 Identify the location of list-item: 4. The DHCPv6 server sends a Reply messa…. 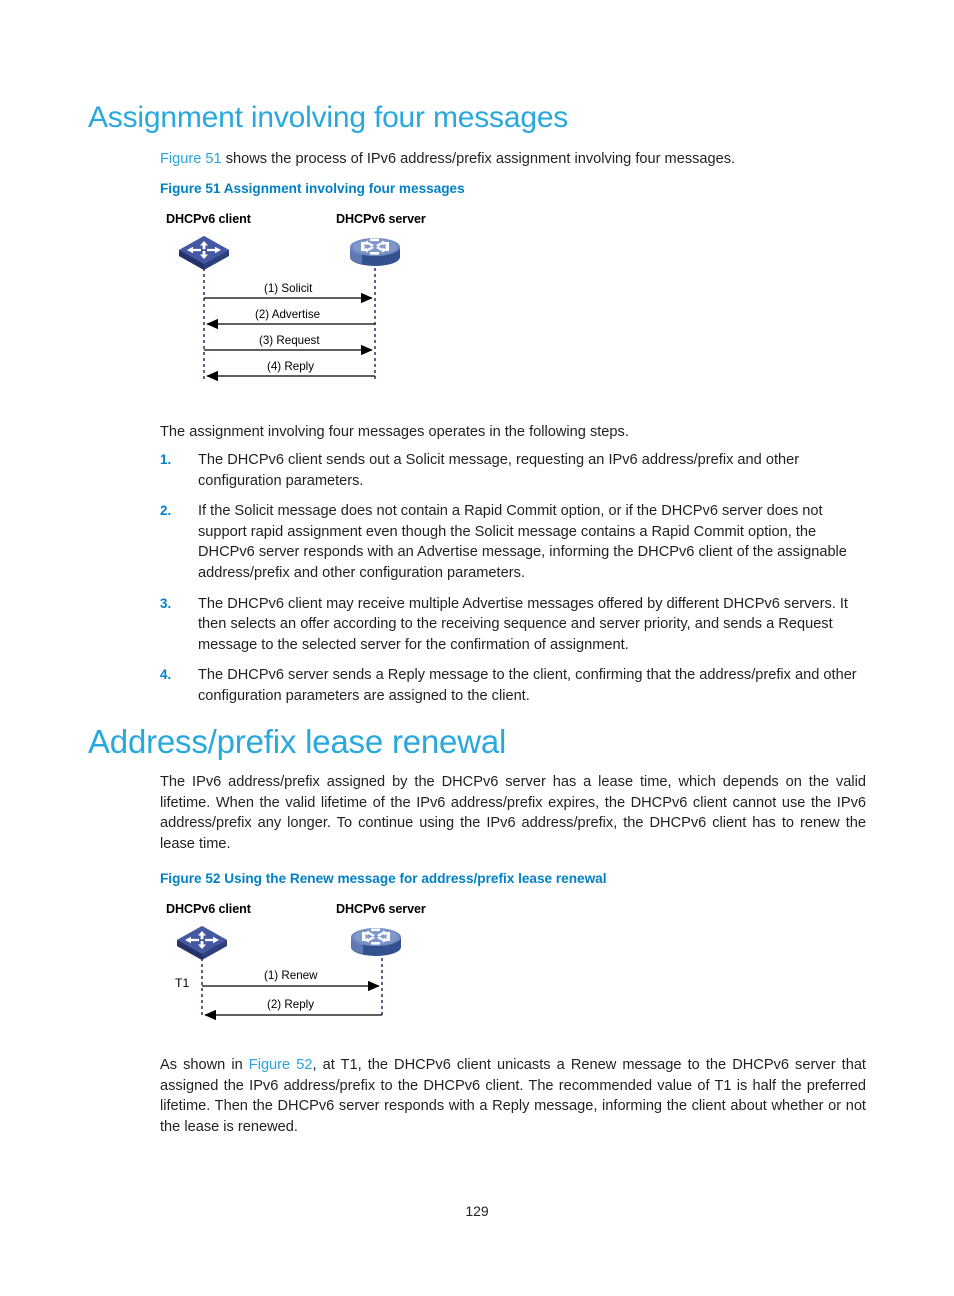
(513, 685).